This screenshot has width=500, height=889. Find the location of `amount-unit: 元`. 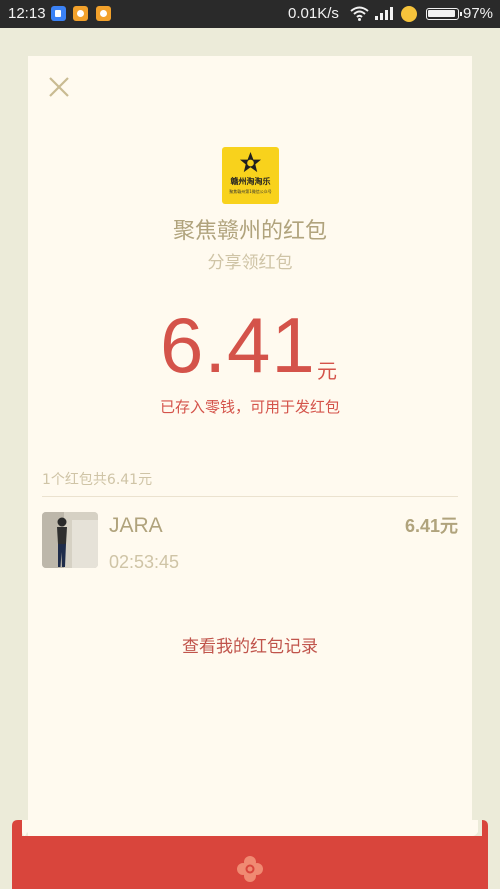

amount-unit: 元 is located at coordinates (327, 371).